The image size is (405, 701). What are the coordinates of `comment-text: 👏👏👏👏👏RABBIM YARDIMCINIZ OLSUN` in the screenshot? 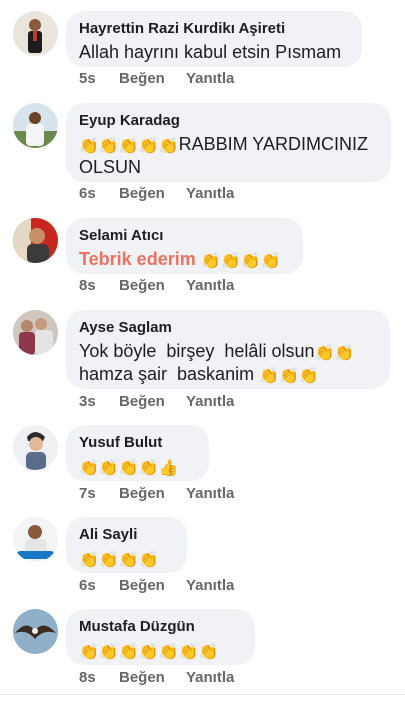 It's located at (223, 155).